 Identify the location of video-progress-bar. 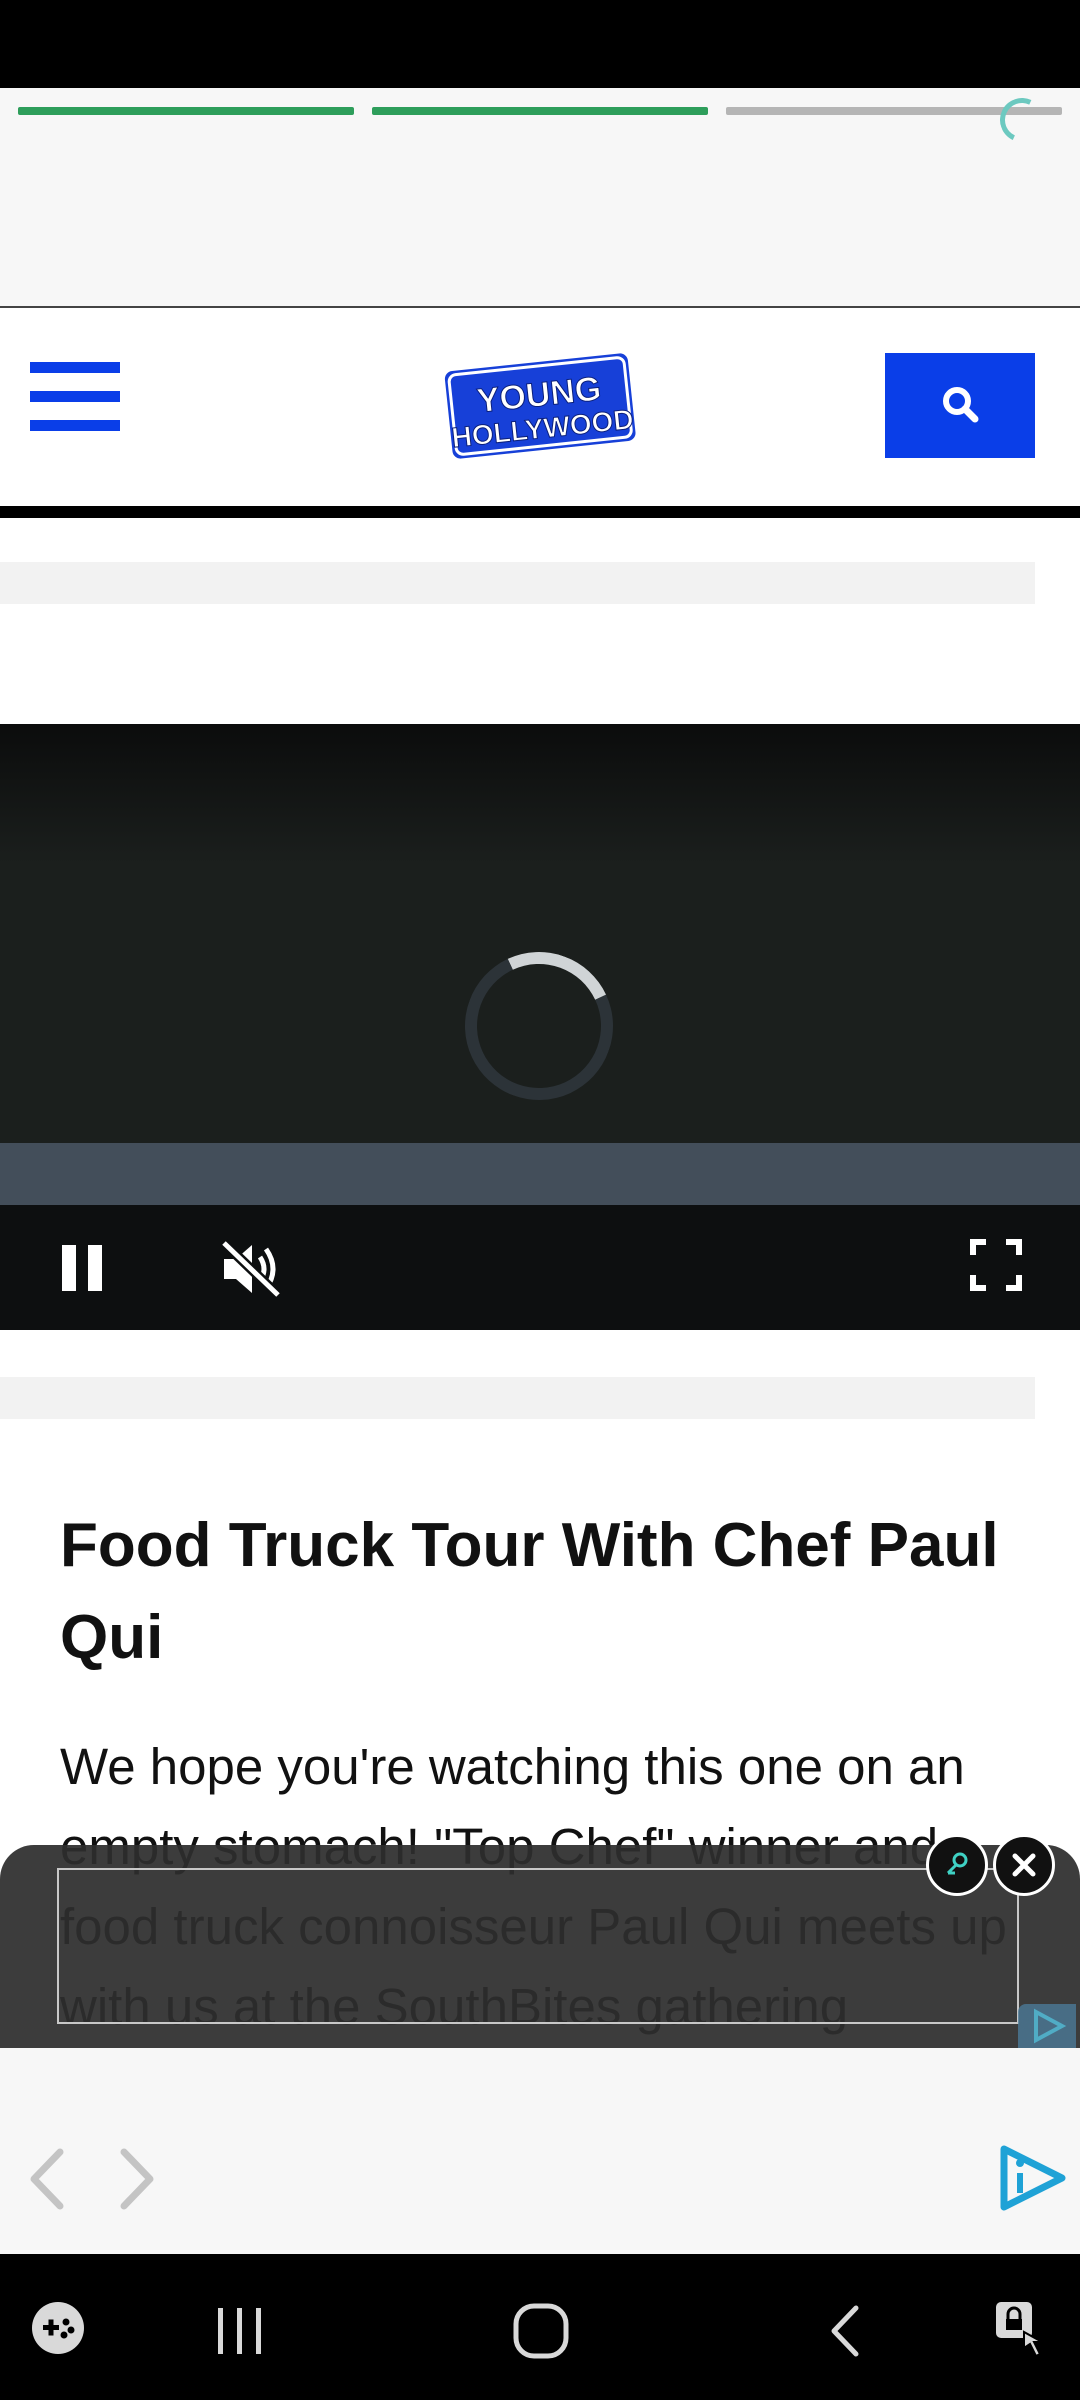
(540, 1174).